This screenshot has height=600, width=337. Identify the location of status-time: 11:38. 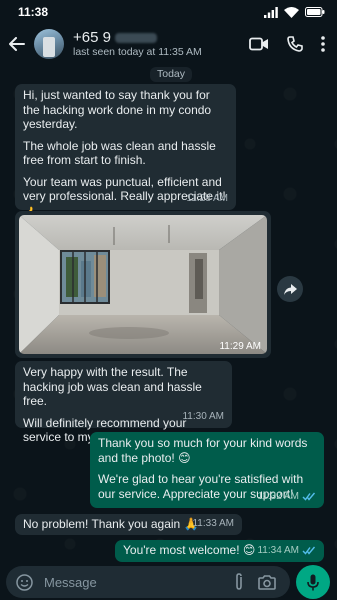
(33, 12).